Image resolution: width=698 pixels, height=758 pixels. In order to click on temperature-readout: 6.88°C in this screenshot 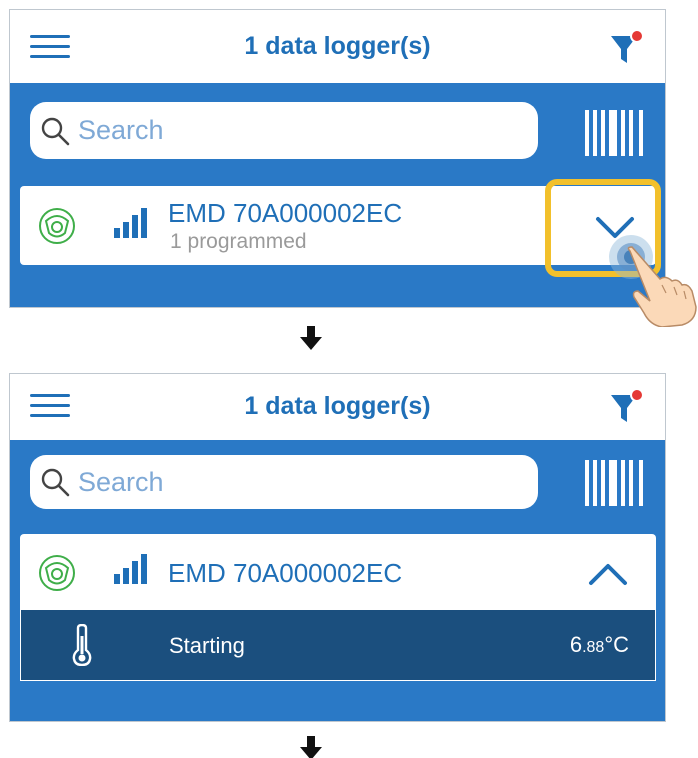, I will do `click(599, 645)`.